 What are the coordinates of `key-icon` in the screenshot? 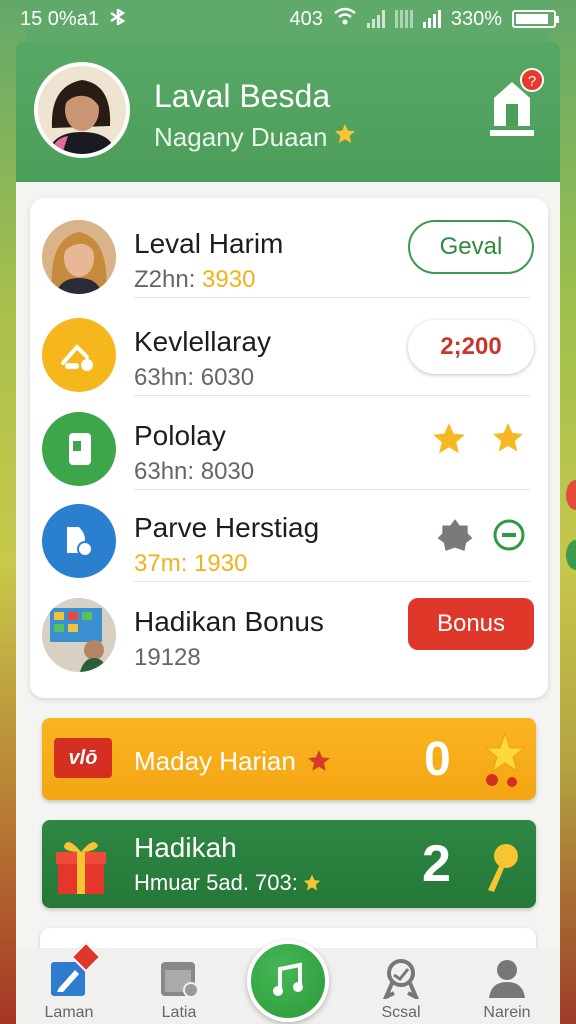 It's located at (502, 870).